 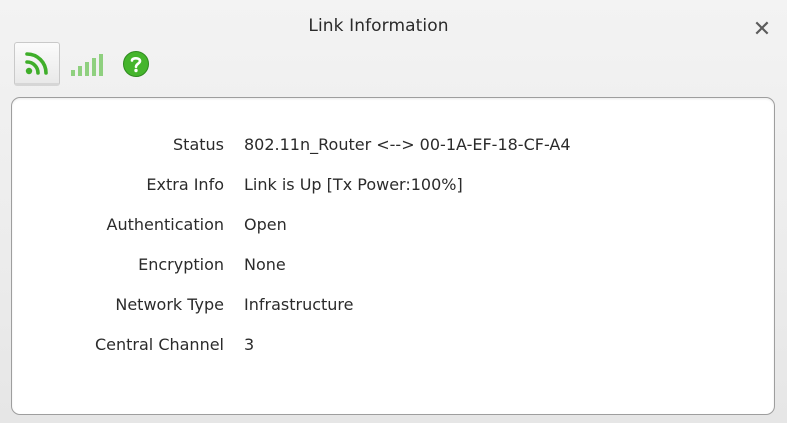 What do you see at coordinates (299, 304) in the screenshot?
I see `network-type-value: Infrastructure` at bounding box center [299, 304].